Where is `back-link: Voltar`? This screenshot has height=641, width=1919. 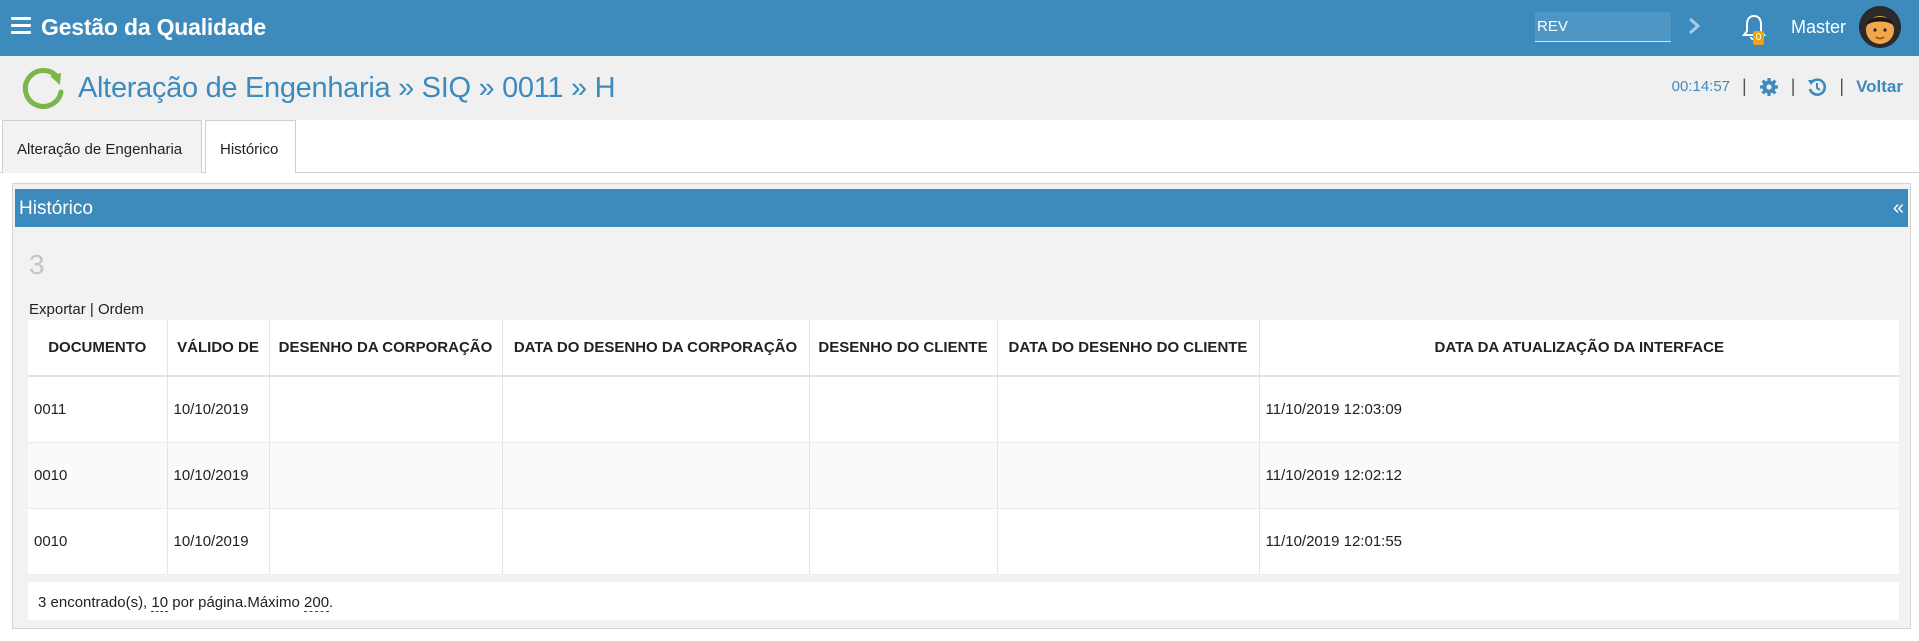
back-link: Voltar is located at coordinates (1879, 87).